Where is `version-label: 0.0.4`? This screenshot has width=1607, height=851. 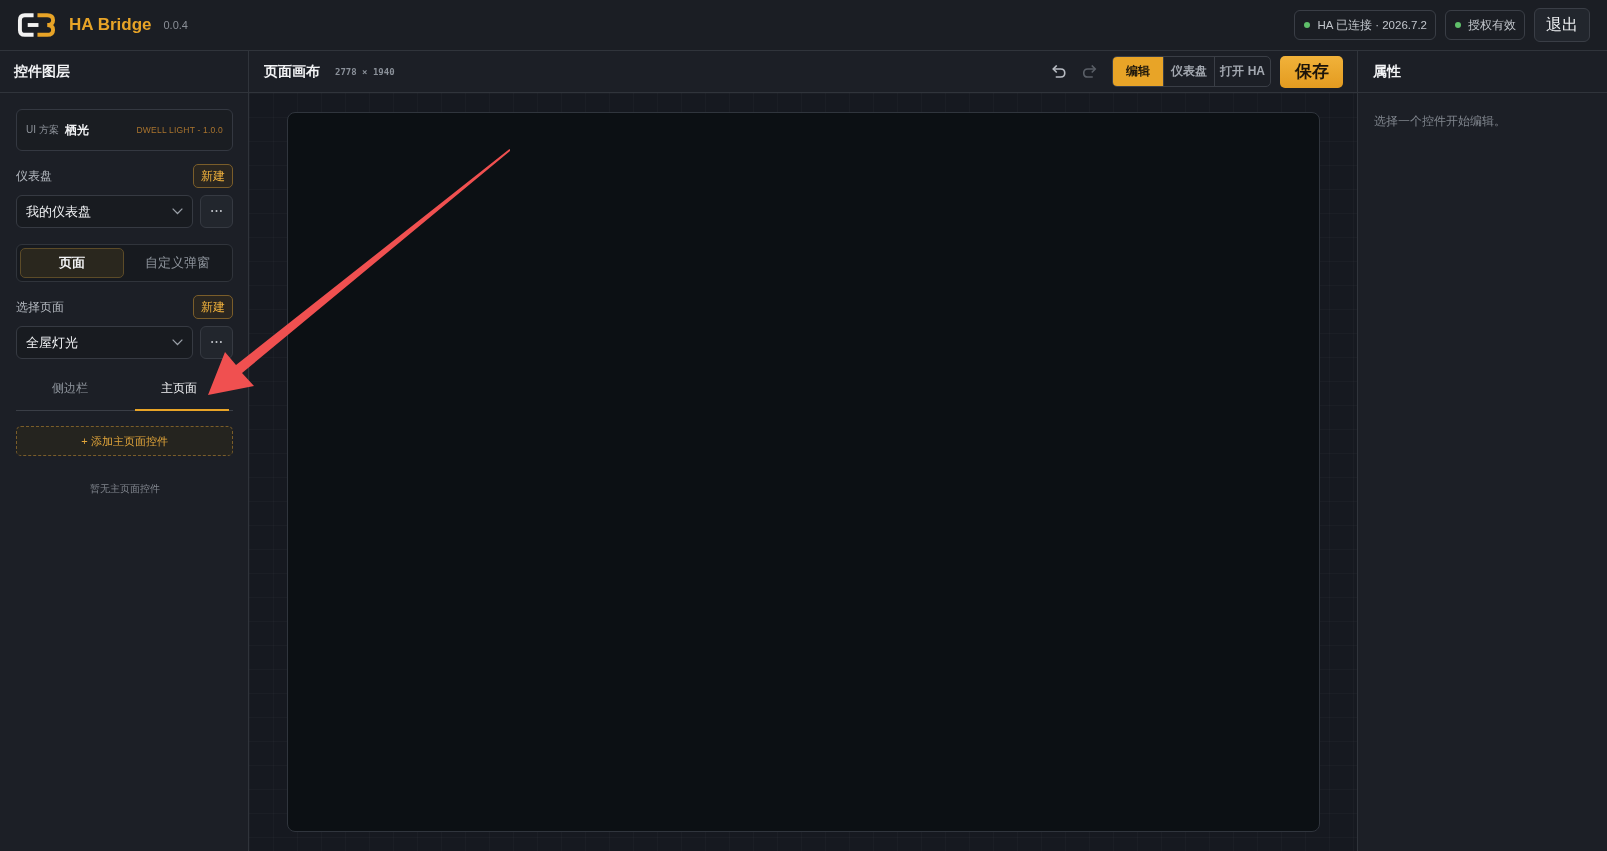 version-label: 0.0.4 is located at coordinates (175, 25).